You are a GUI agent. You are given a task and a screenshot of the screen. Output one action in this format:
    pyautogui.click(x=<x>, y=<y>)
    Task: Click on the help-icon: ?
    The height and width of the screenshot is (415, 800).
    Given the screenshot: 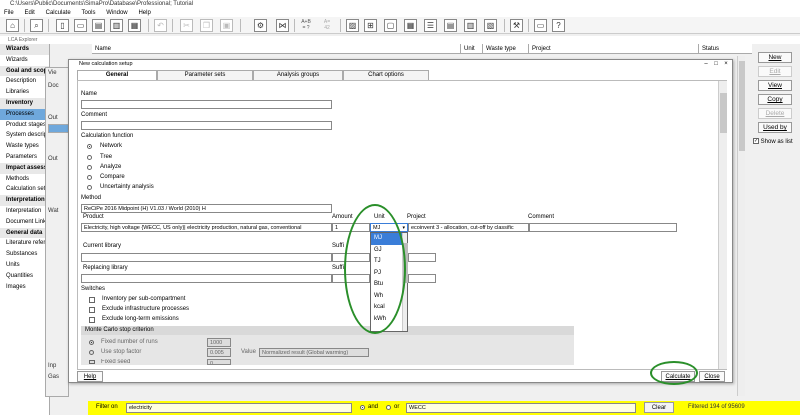 What is the action you would take?
    pyautogui.click(x=558, y=25)
    